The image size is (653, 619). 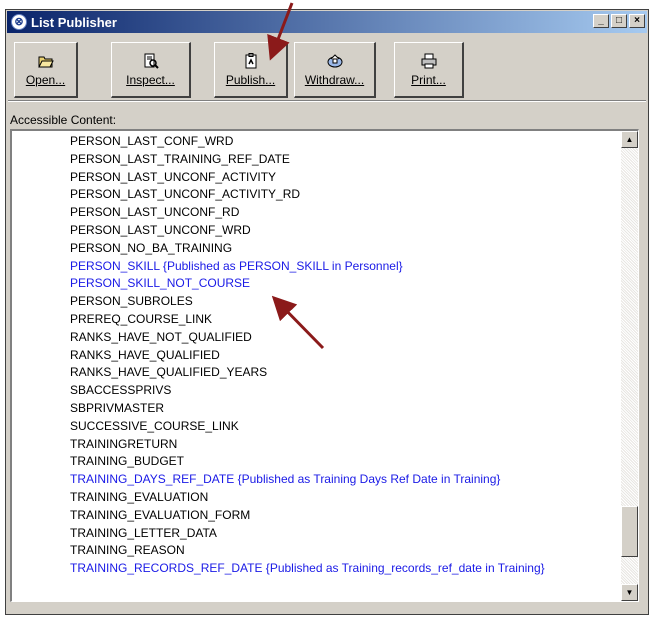 I want to click on list-item: PERSON_SKILL_NOT_COURSE, so click(x=307, y=284).